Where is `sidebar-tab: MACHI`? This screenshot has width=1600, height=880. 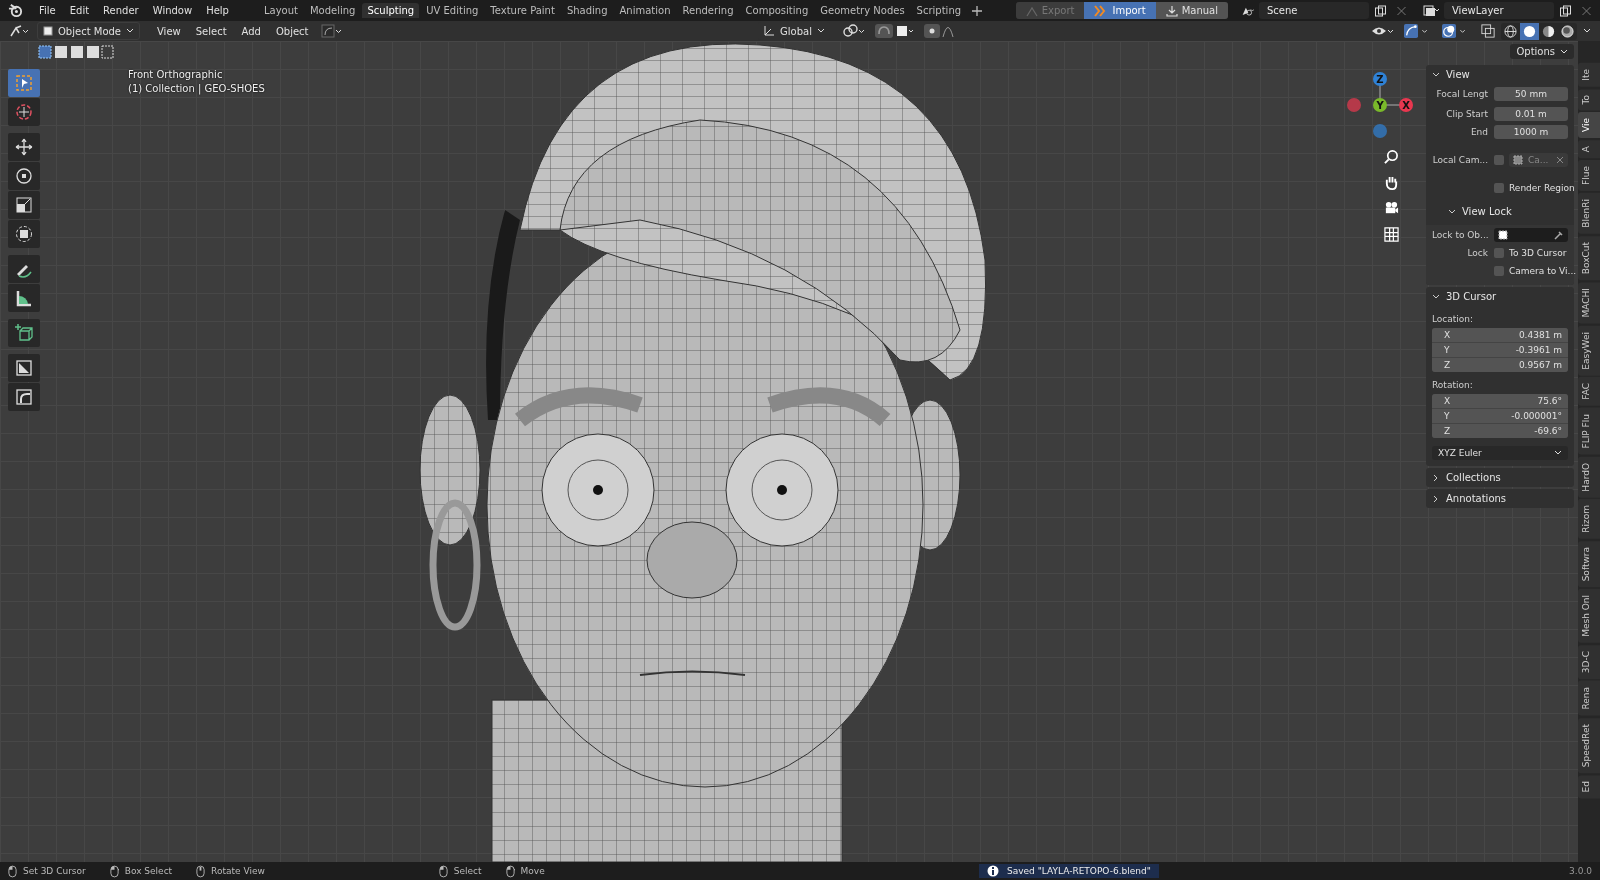
sidebar-tab: MACHI is located at coordinates (1589, 303).